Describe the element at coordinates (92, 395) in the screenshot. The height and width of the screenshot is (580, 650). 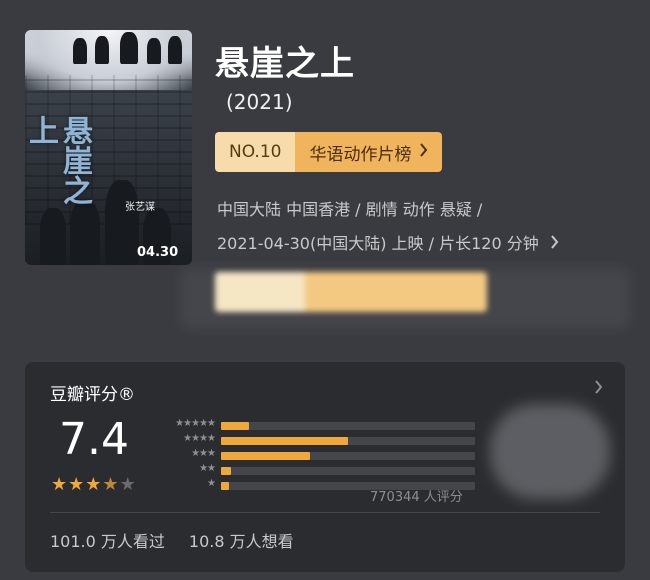
I see `rating-card-title: 豆瓣评分®` at that location.